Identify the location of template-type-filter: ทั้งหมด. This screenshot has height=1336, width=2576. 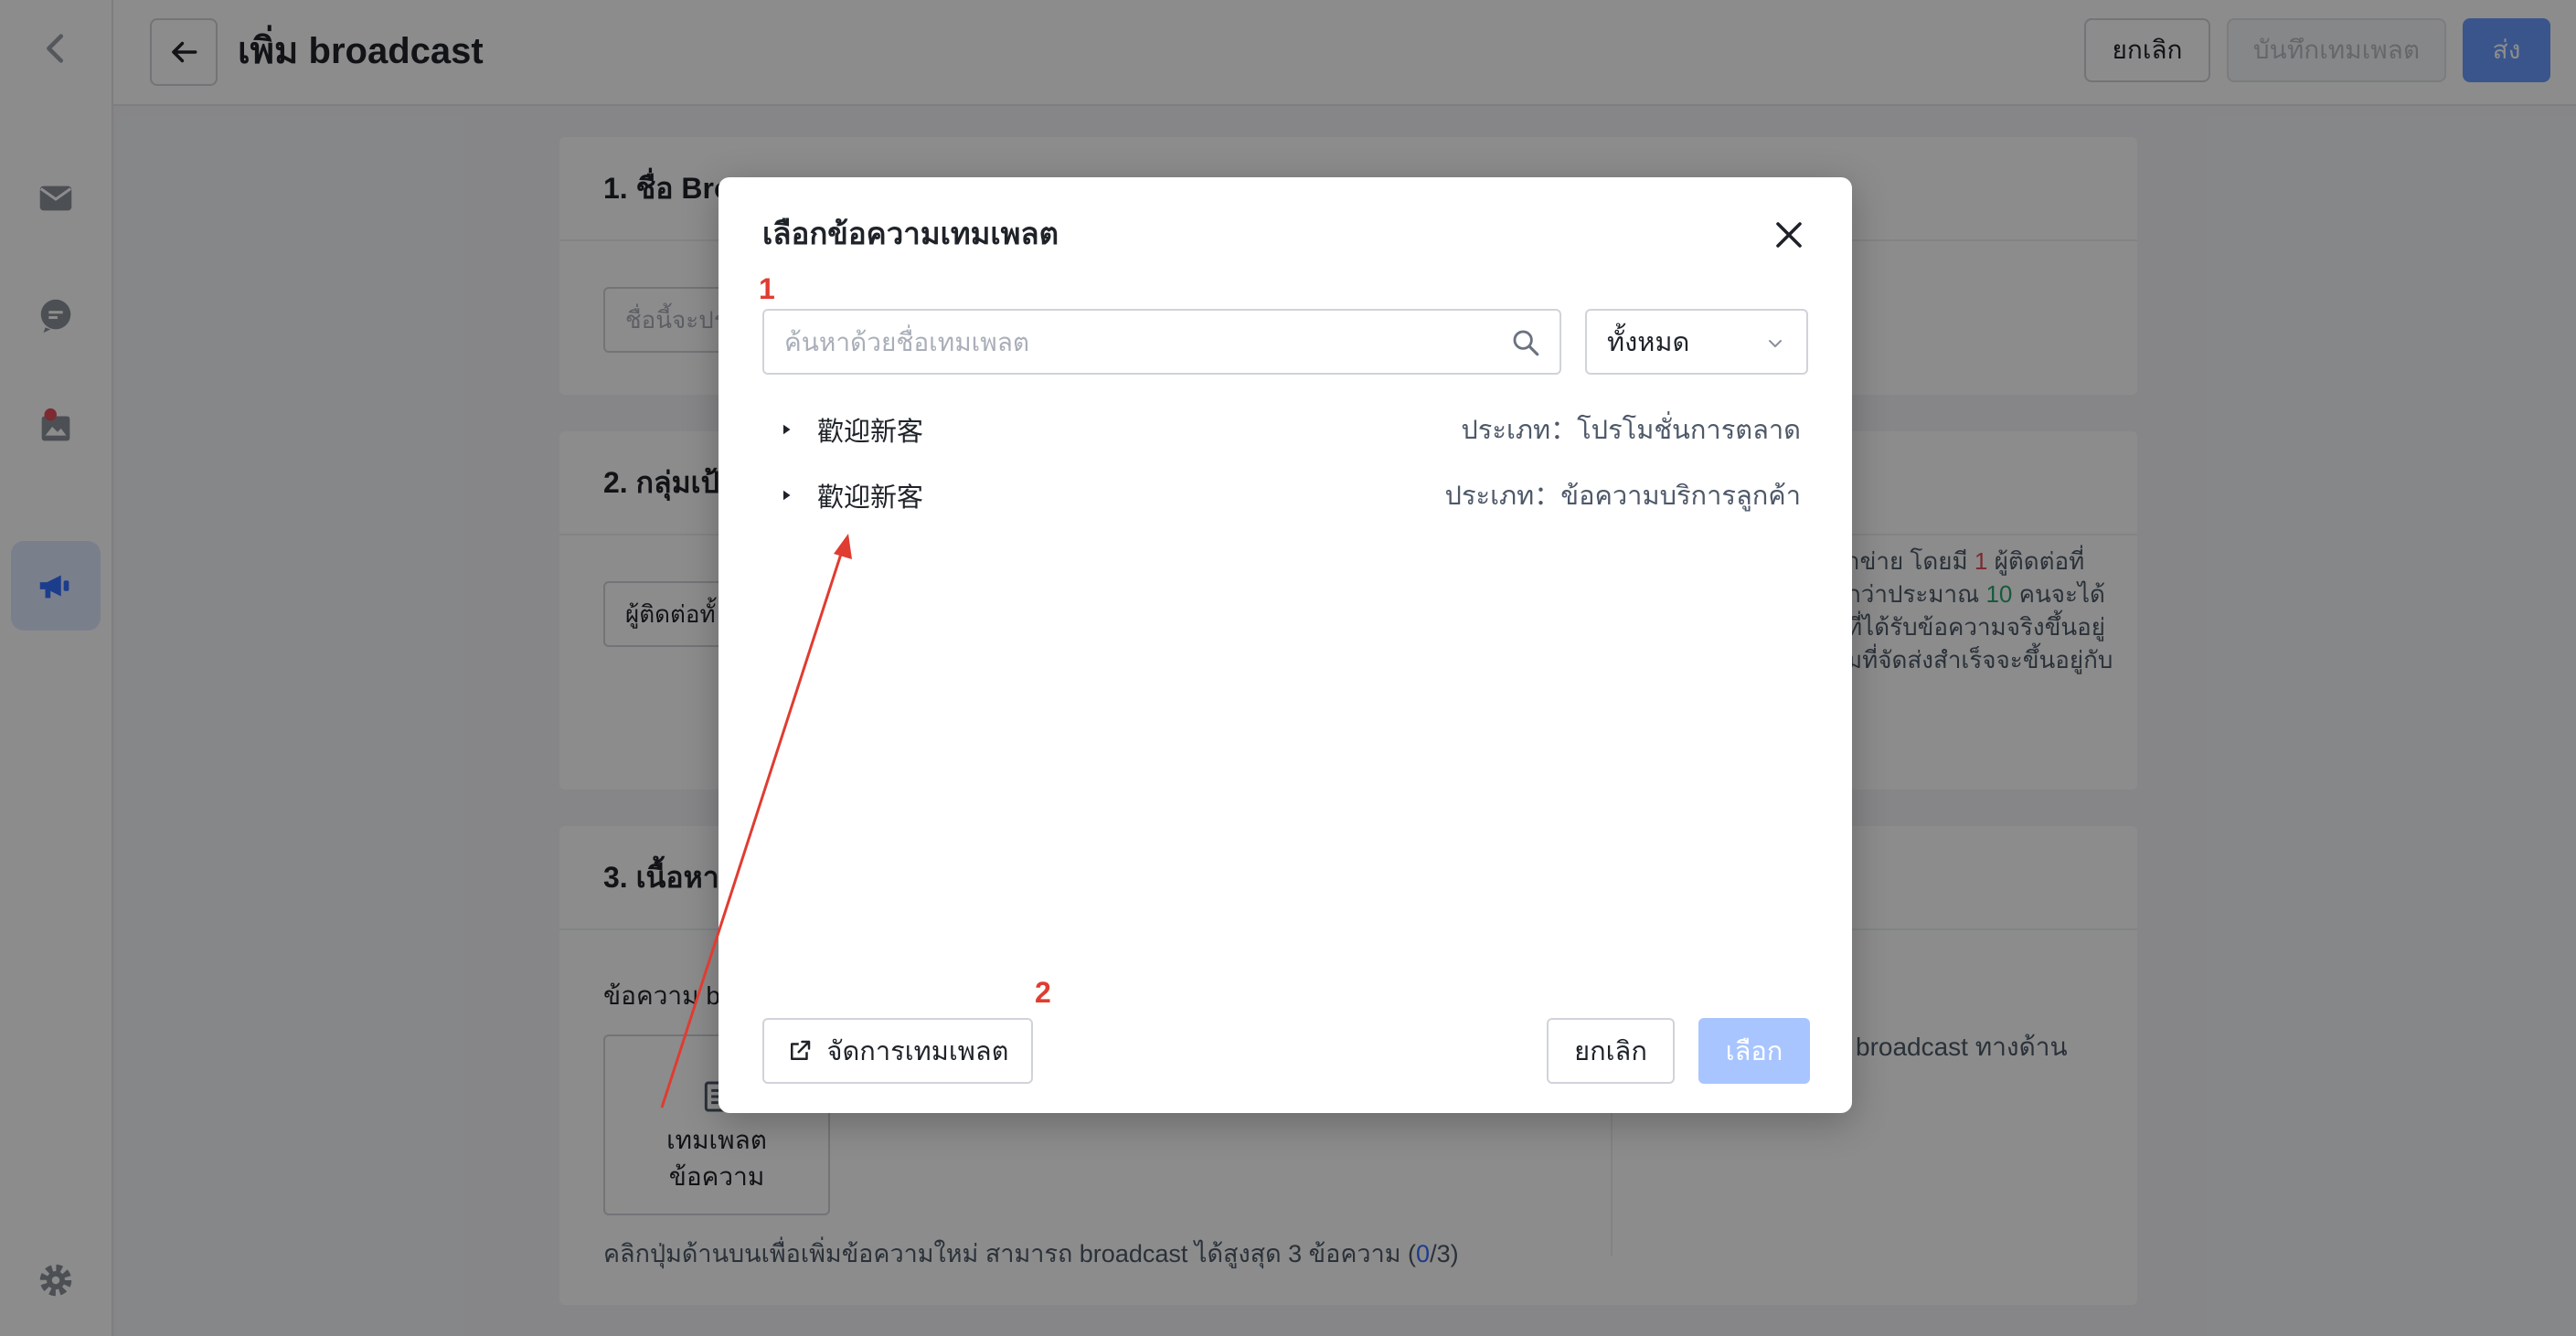
(1696, 342).